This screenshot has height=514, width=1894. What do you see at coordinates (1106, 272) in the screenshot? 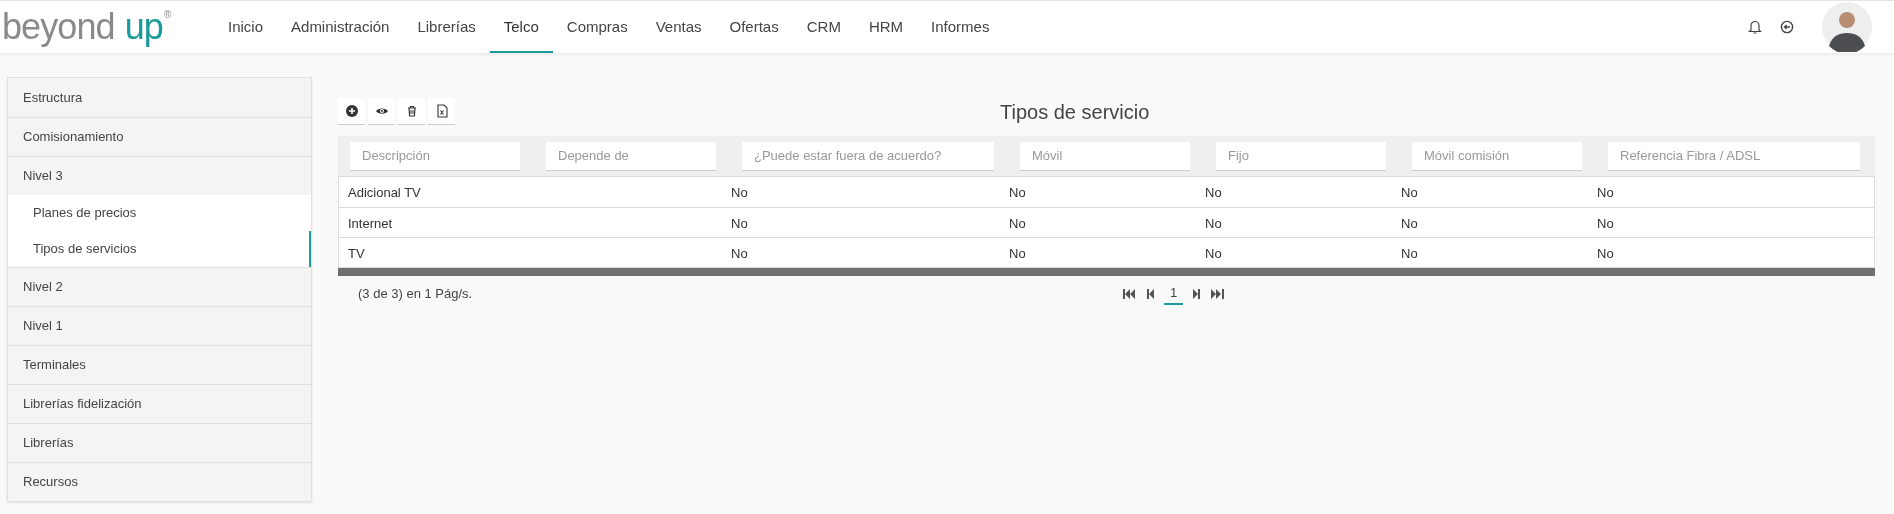
I see `horizontal-scrollbar` at bounding box center [1106, 272].